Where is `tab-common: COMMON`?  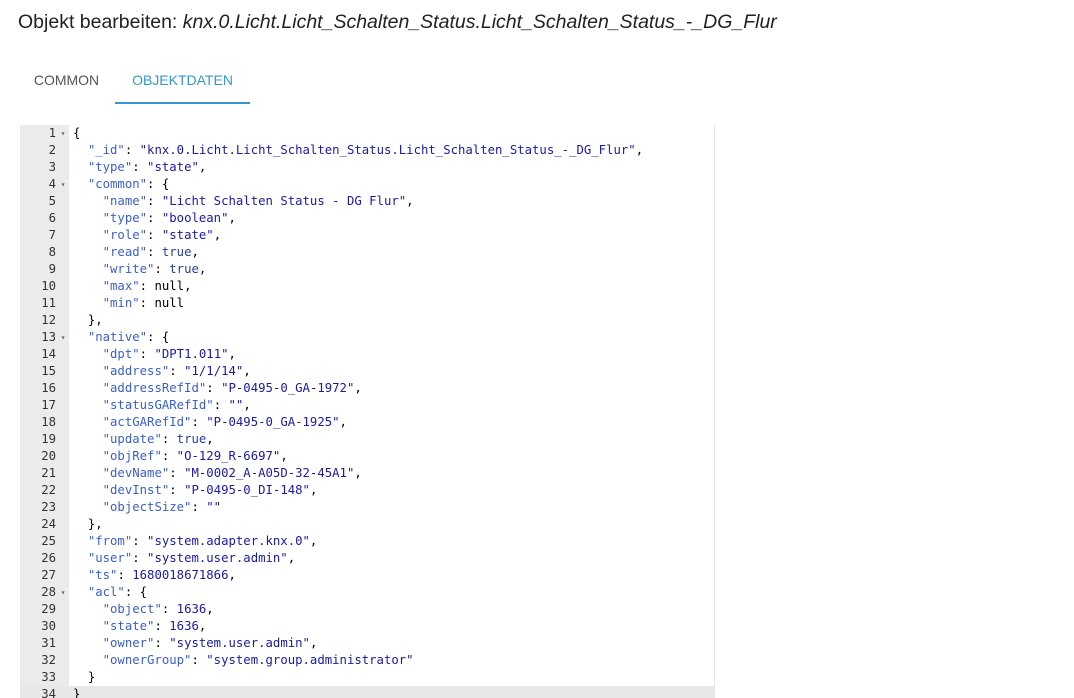 tab-common: COMMON is located at coordinates (66, 81).